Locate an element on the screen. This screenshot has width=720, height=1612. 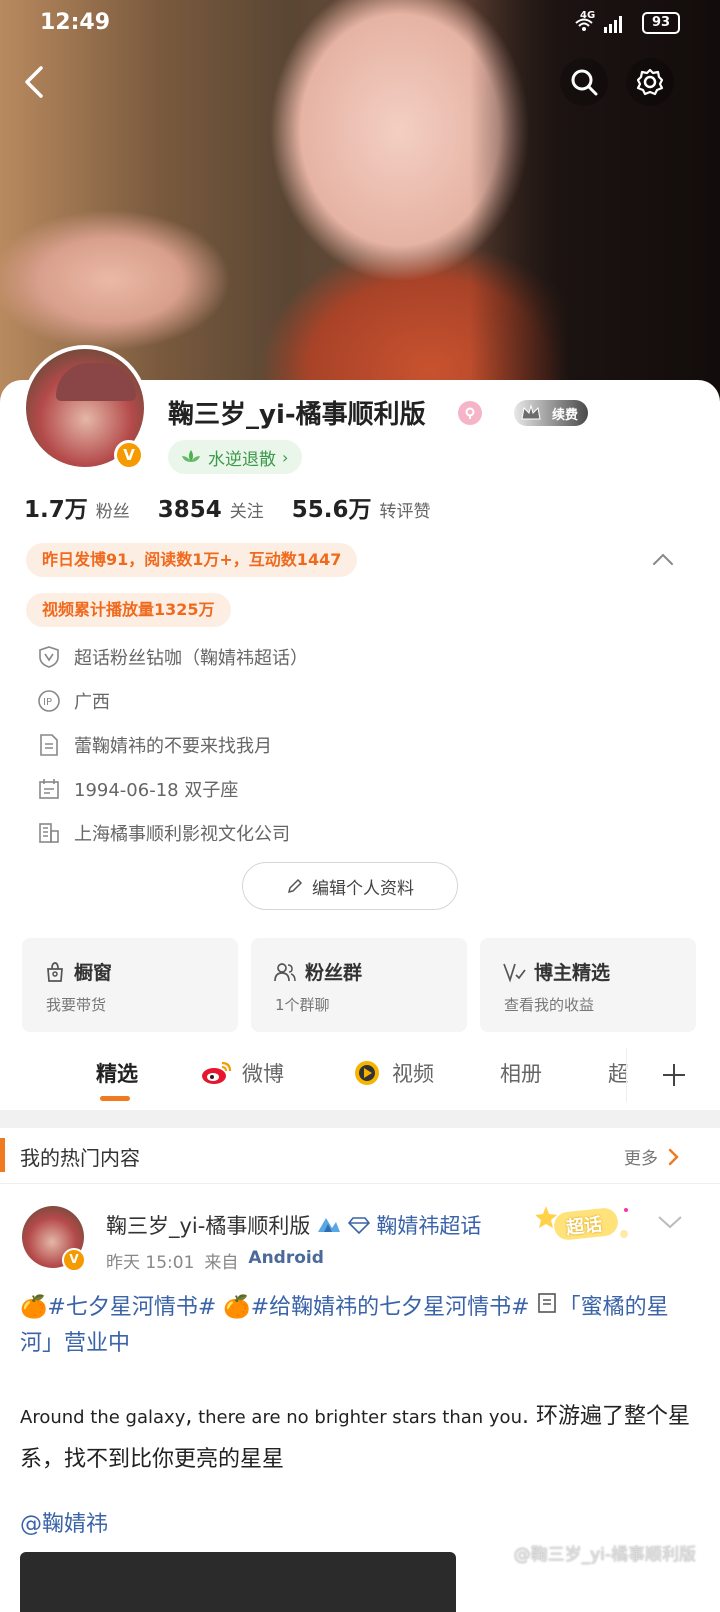
vip-renew-label: 续费 is located at coordinates (564, 415).